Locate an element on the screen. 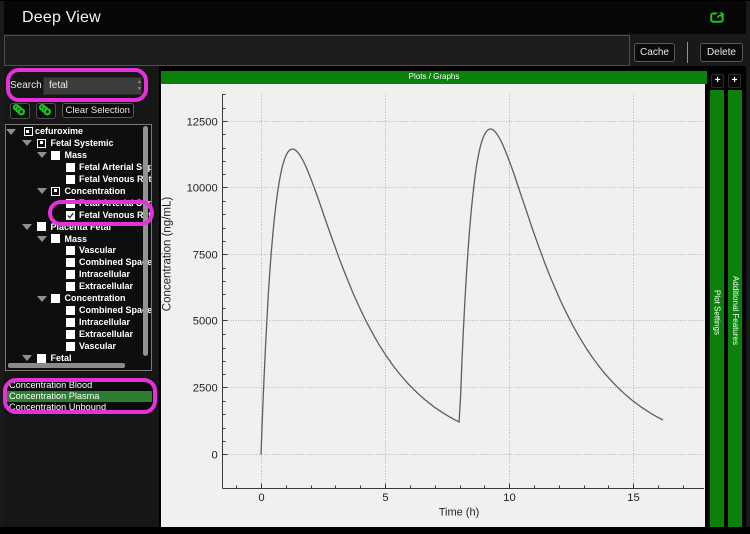 Image resolution: width=750 pixels, height=534 pixels. svg-text: 7500 is located at coordinates (205, 255).